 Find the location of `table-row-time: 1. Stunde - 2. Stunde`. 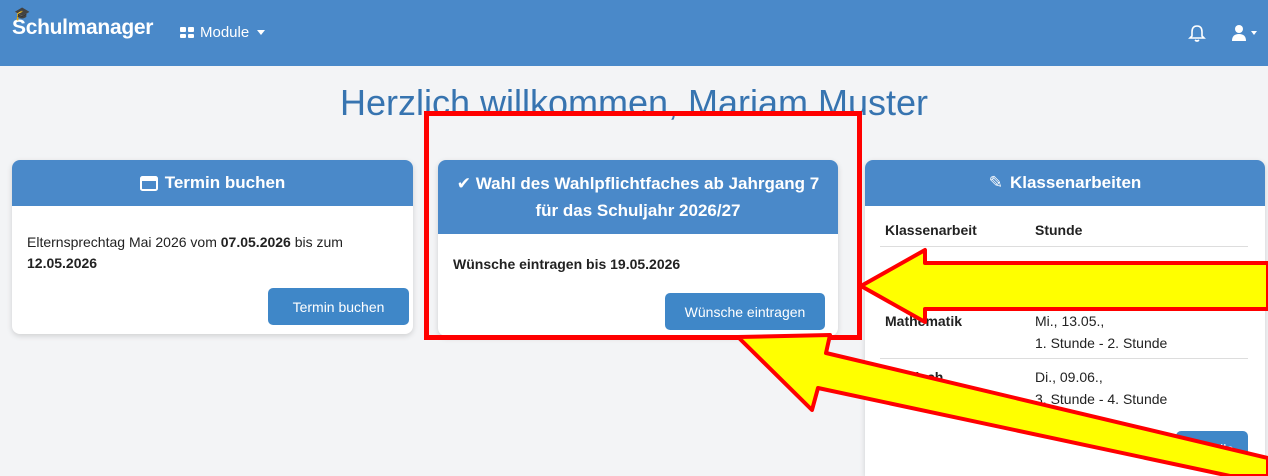

table-row-time: 1. Stunde - 2. Stunde is located at coordinates (1101, 343).